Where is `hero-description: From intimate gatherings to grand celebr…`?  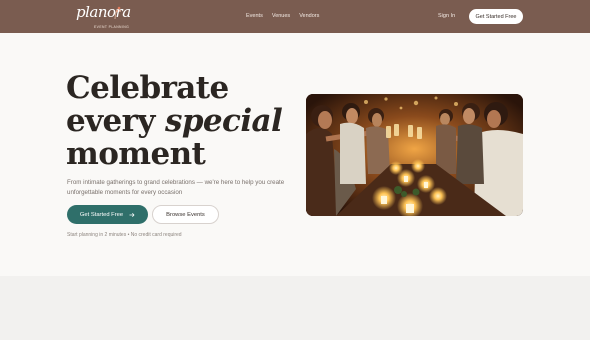 hero-description: From intimate gatherings to grand celebr… is located at coordinates (176, 187).